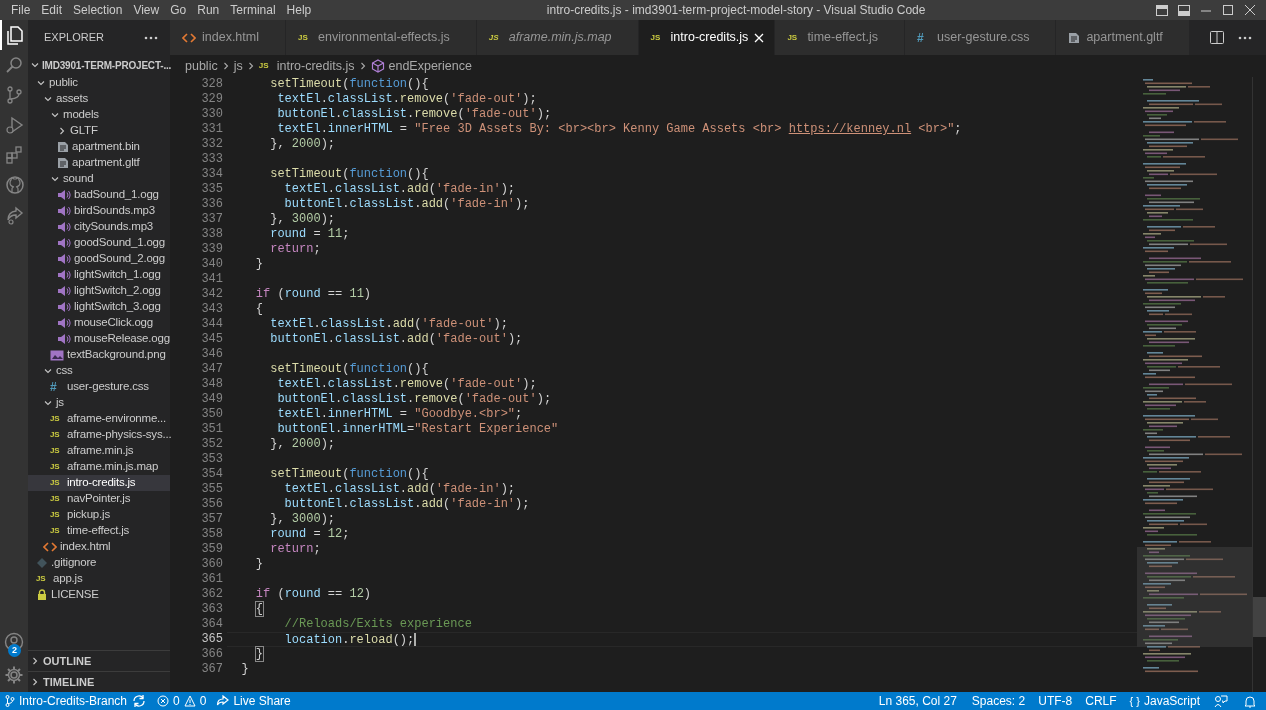 This screenshot has height=710, width=1266. Describe the element at coordinates (99, 259) in the screenshot. I see `tree-row: goodSound_2.ogg` at that location.